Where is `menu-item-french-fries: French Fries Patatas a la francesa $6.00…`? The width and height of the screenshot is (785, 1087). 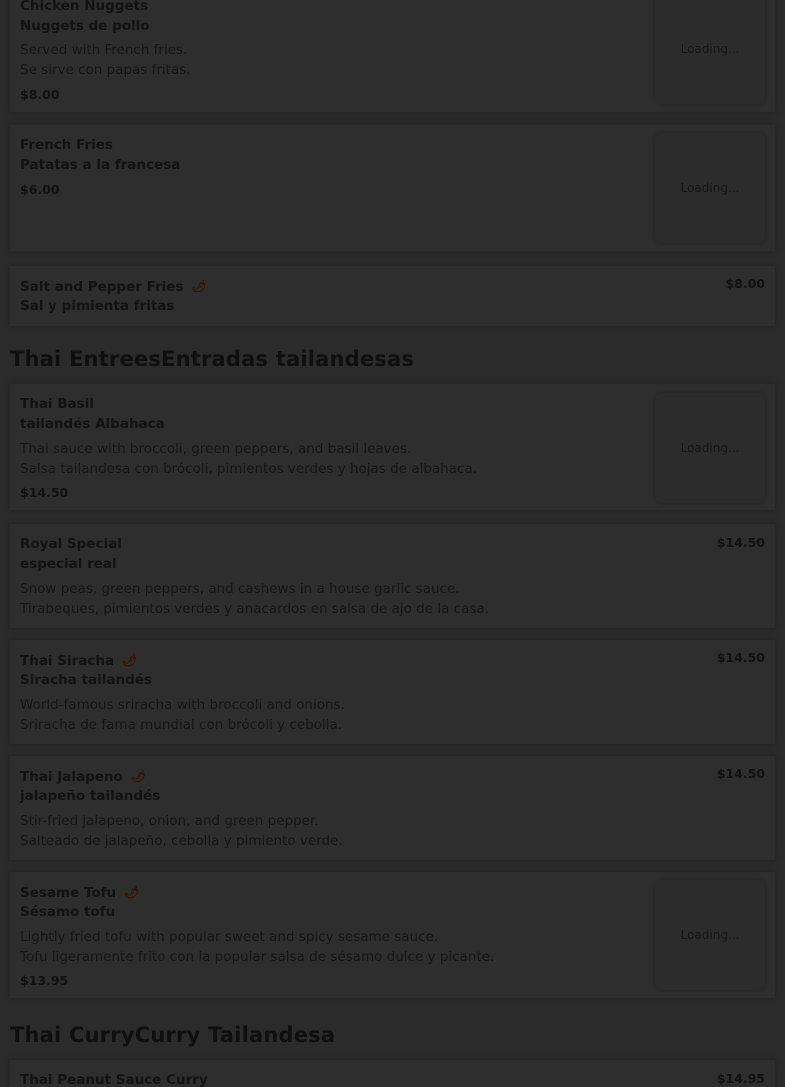 menu-item-french-fries: French Fries Patatas a la francesa $6.00… is located at coordinates (392, 188).